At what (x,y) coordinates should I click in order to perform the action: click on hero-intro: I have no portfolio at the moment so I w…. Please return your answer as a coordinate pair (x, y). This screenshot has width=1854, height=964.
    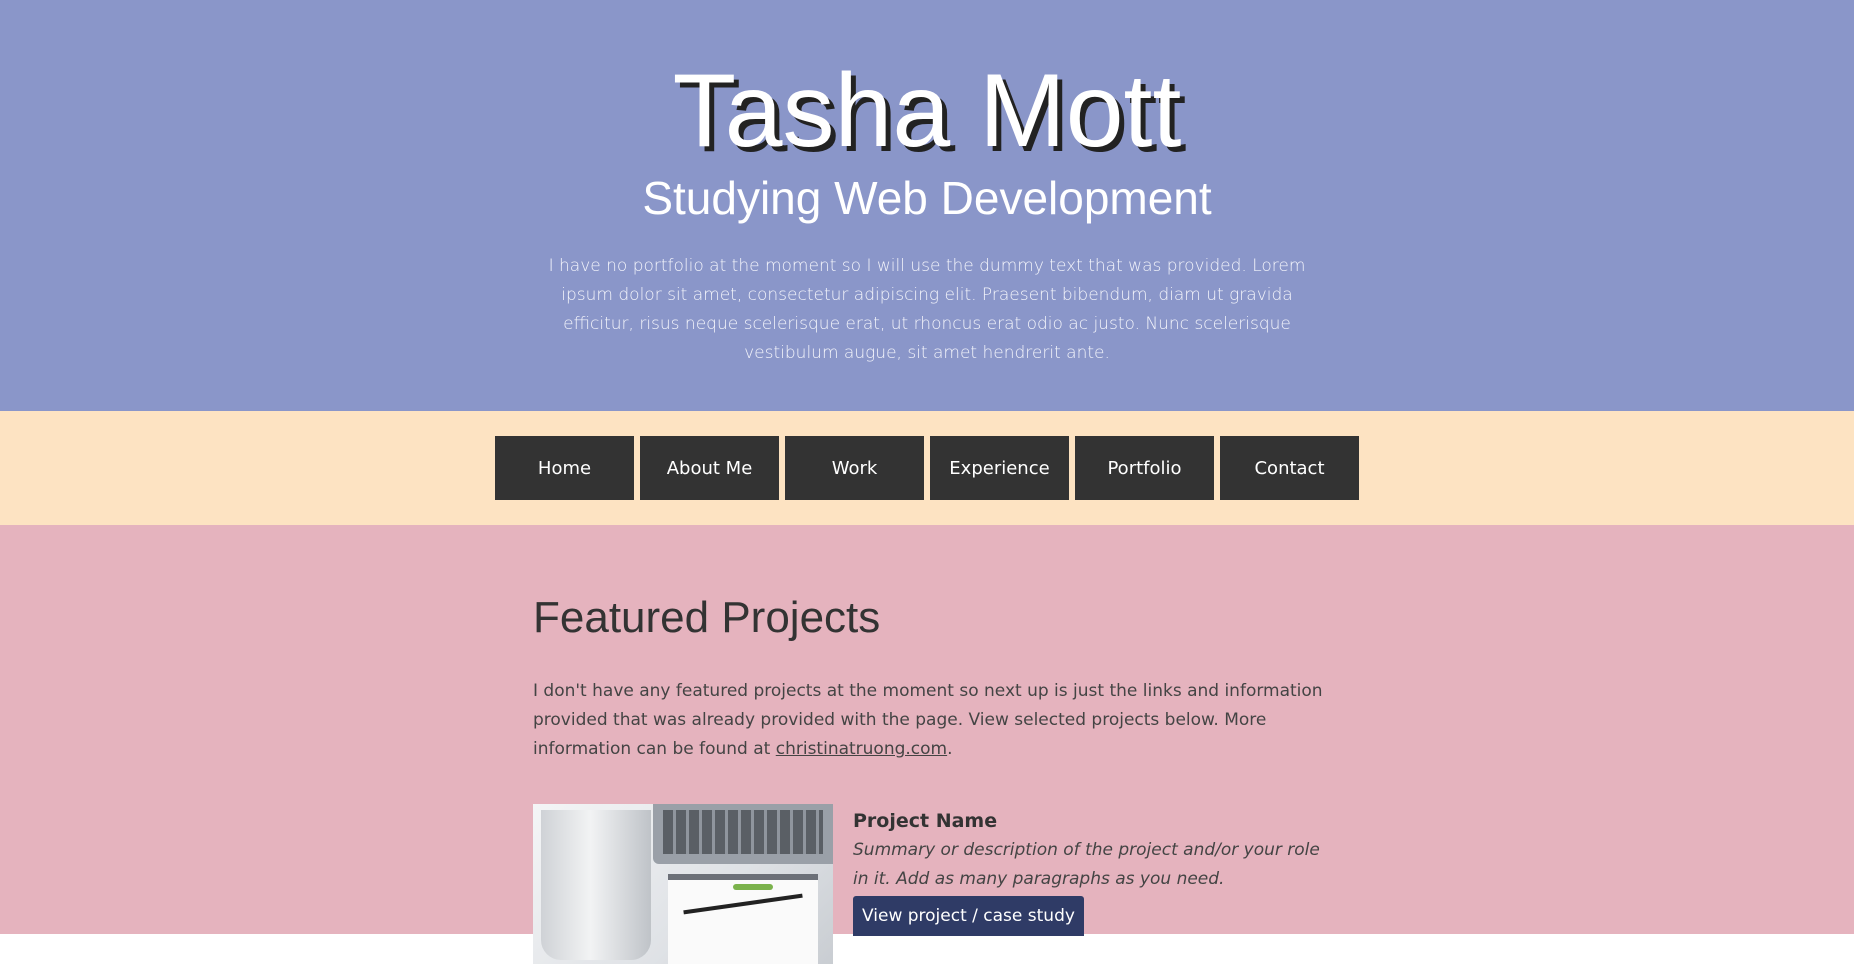
    Looking at the image, I should click on (927, 309).